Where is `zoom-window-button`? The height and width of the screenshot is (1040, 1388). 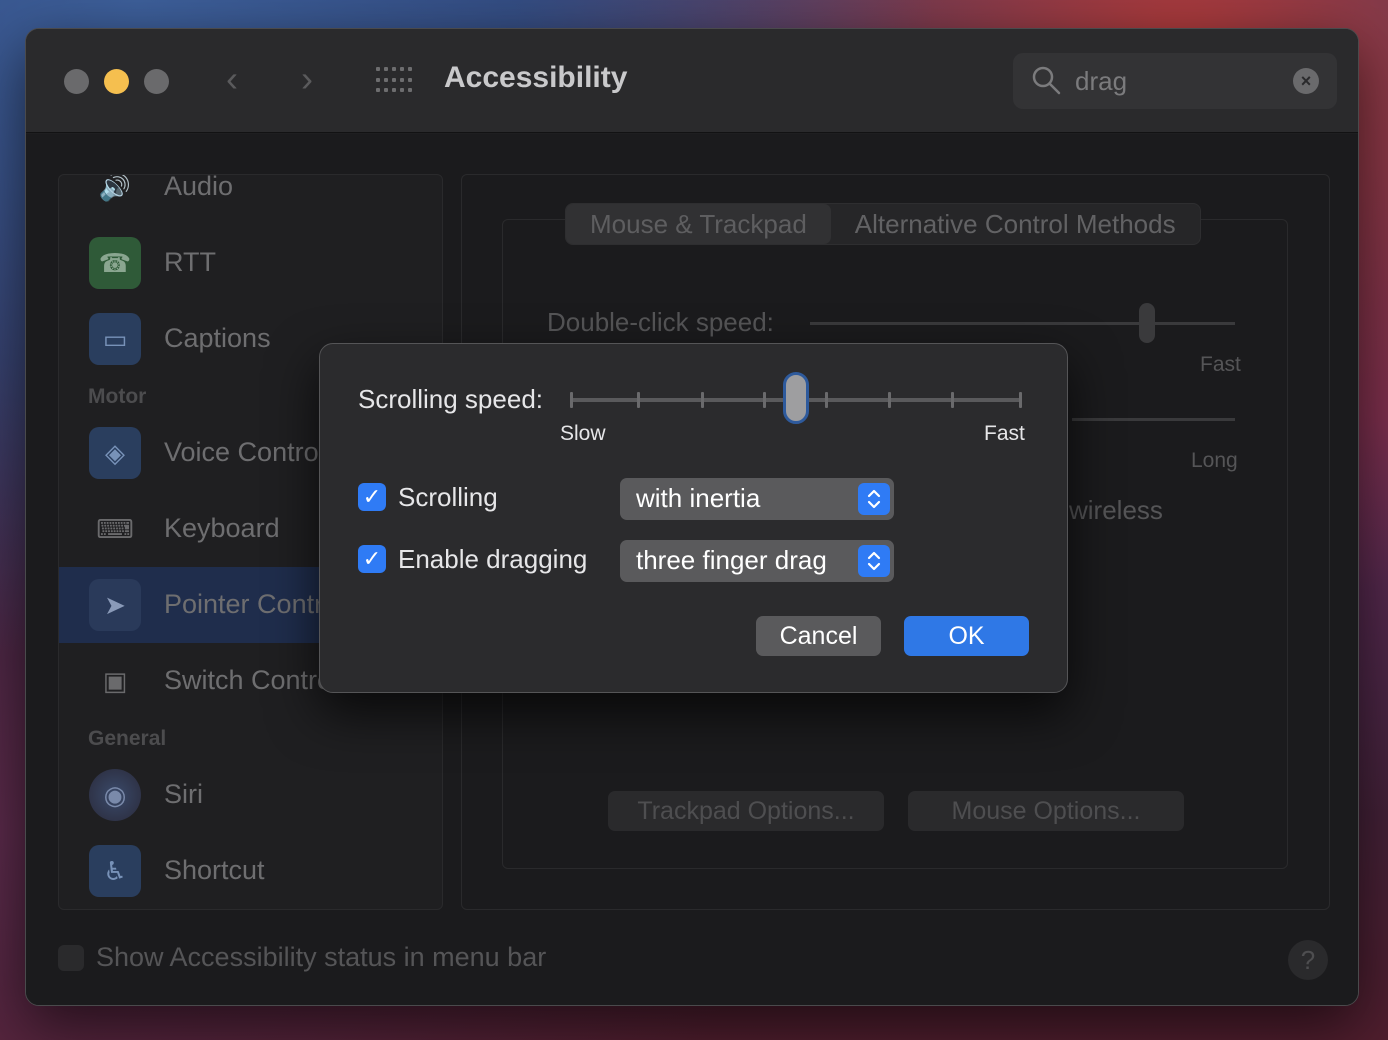
zoom-window-button is located at coordinates (156, 81).